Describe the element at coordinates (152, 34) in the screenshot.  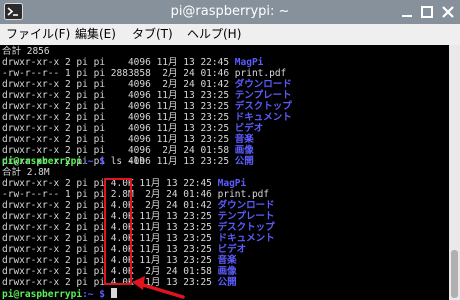
I see `menu-tab: タブ(T)` at that location.